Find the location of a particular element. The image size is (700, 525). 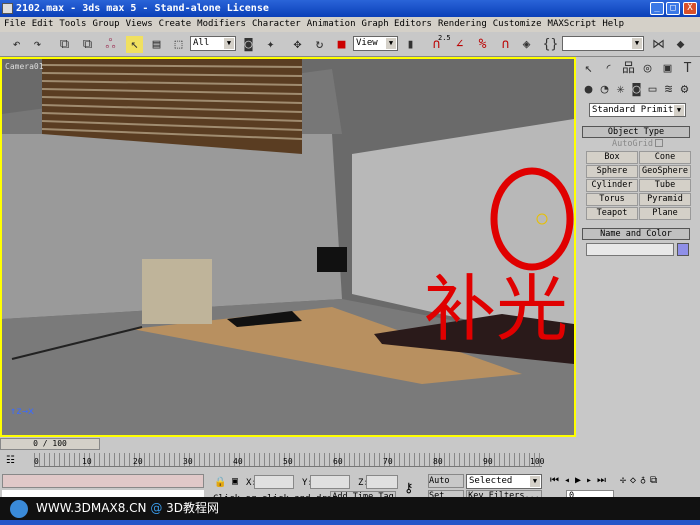

object-color-swatch is located at coordinates (683, 249).